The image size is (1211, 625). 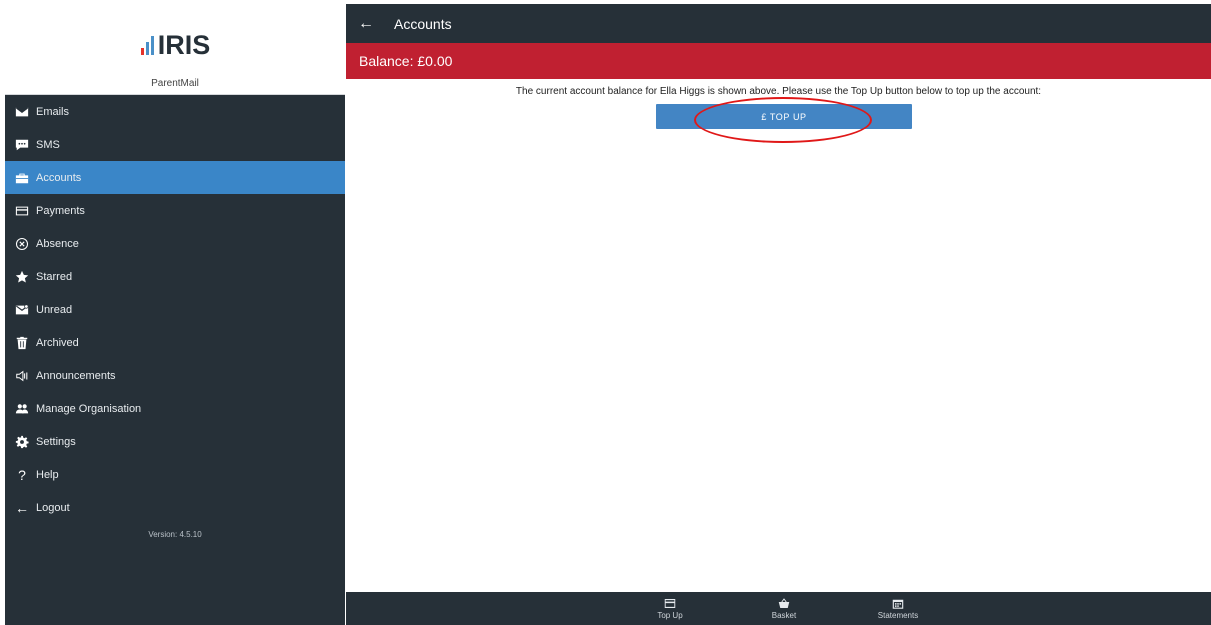 What do you see at coordinates (57, 342) in the screenshot?
I see `sidebar-item-label: Archived` at bounding box center [57, 342].